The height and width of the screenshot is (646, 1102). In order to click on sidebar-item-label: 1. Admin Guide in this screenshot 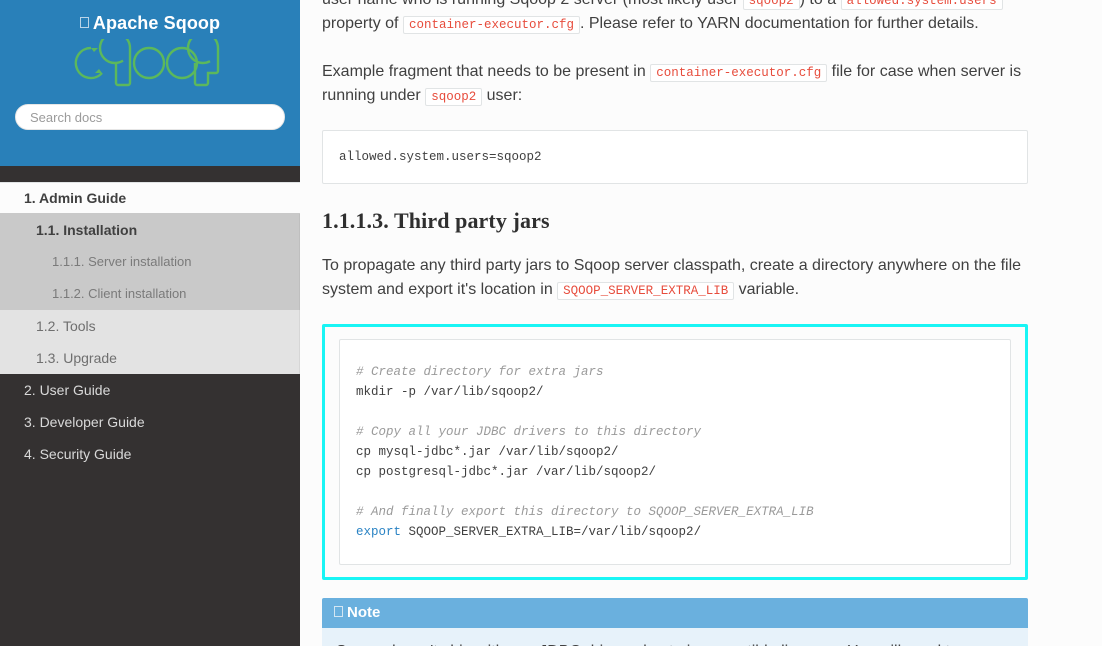, I will do `click(75, 198)`.